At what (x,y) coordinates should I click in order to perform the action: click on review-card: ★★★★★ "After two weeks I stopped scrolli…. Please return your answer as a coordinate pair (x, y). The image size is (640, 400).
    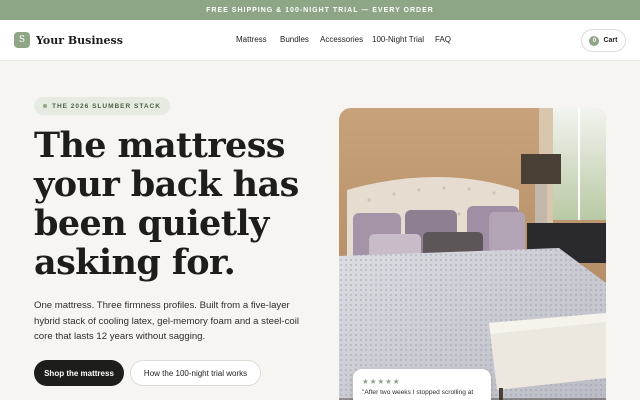
    Looking at the image, I should click on (422, 384).